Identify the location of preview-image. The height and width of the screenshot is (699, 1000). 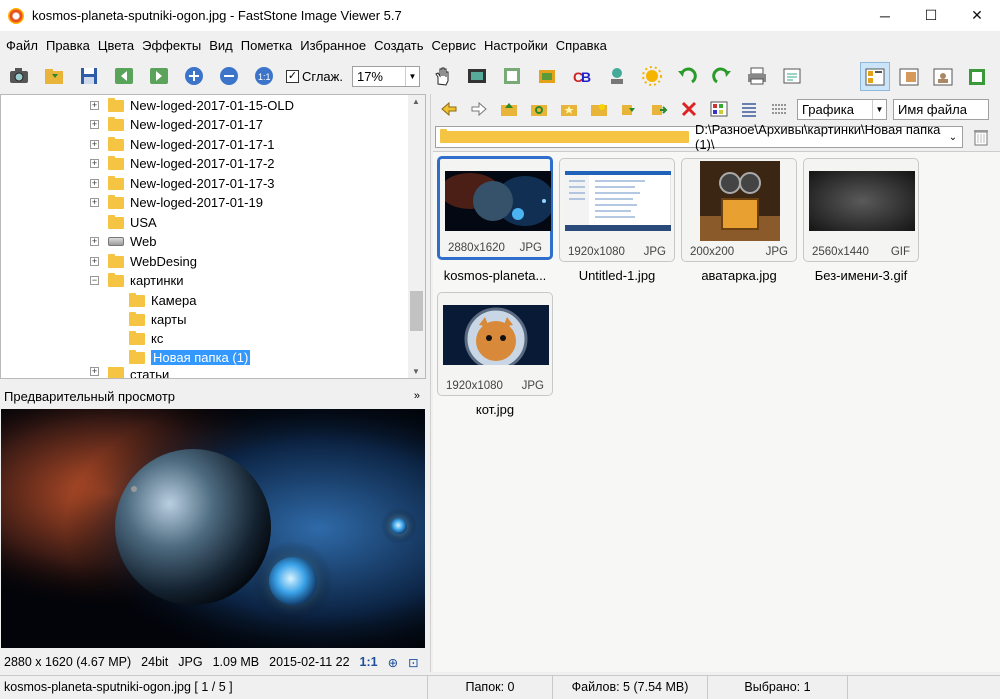
(213, 528).